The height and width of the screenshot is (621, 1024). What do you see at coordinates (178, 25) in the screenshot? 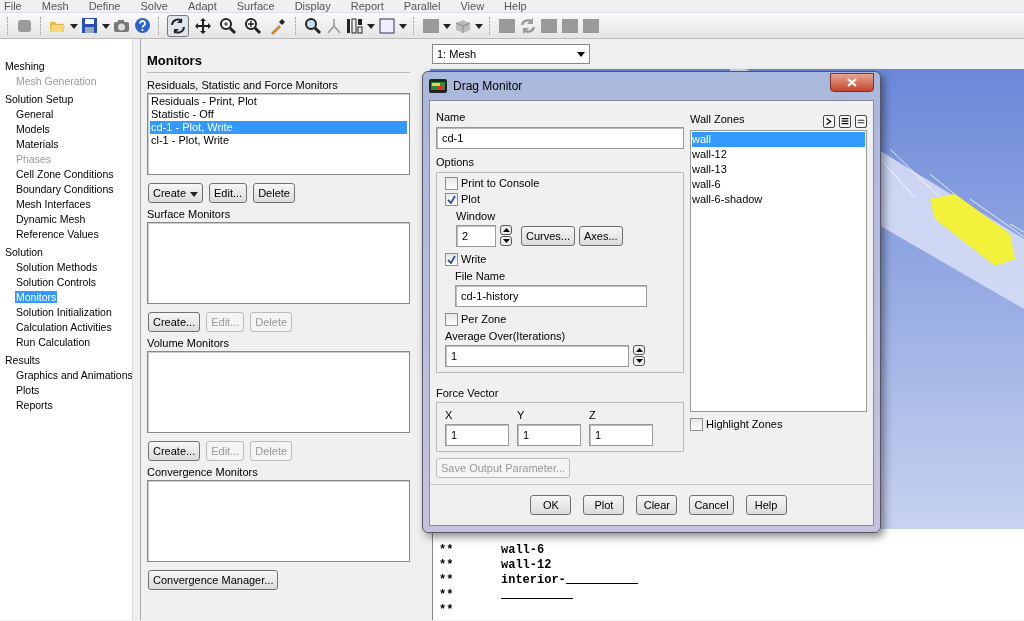
I see `tool-button` at bounding box center [178, 25].